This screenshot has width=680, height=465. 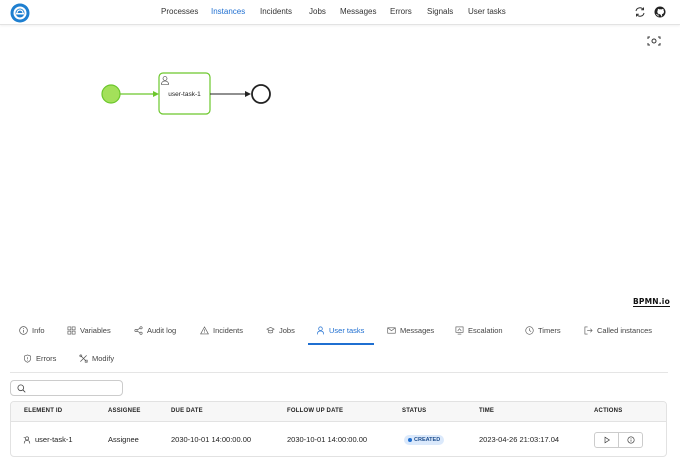 What do you see at coordinates (43, 411) in the screenshot?
I see `column-header-element-id: ELEMENT ID` at bounding box center [43, 411].